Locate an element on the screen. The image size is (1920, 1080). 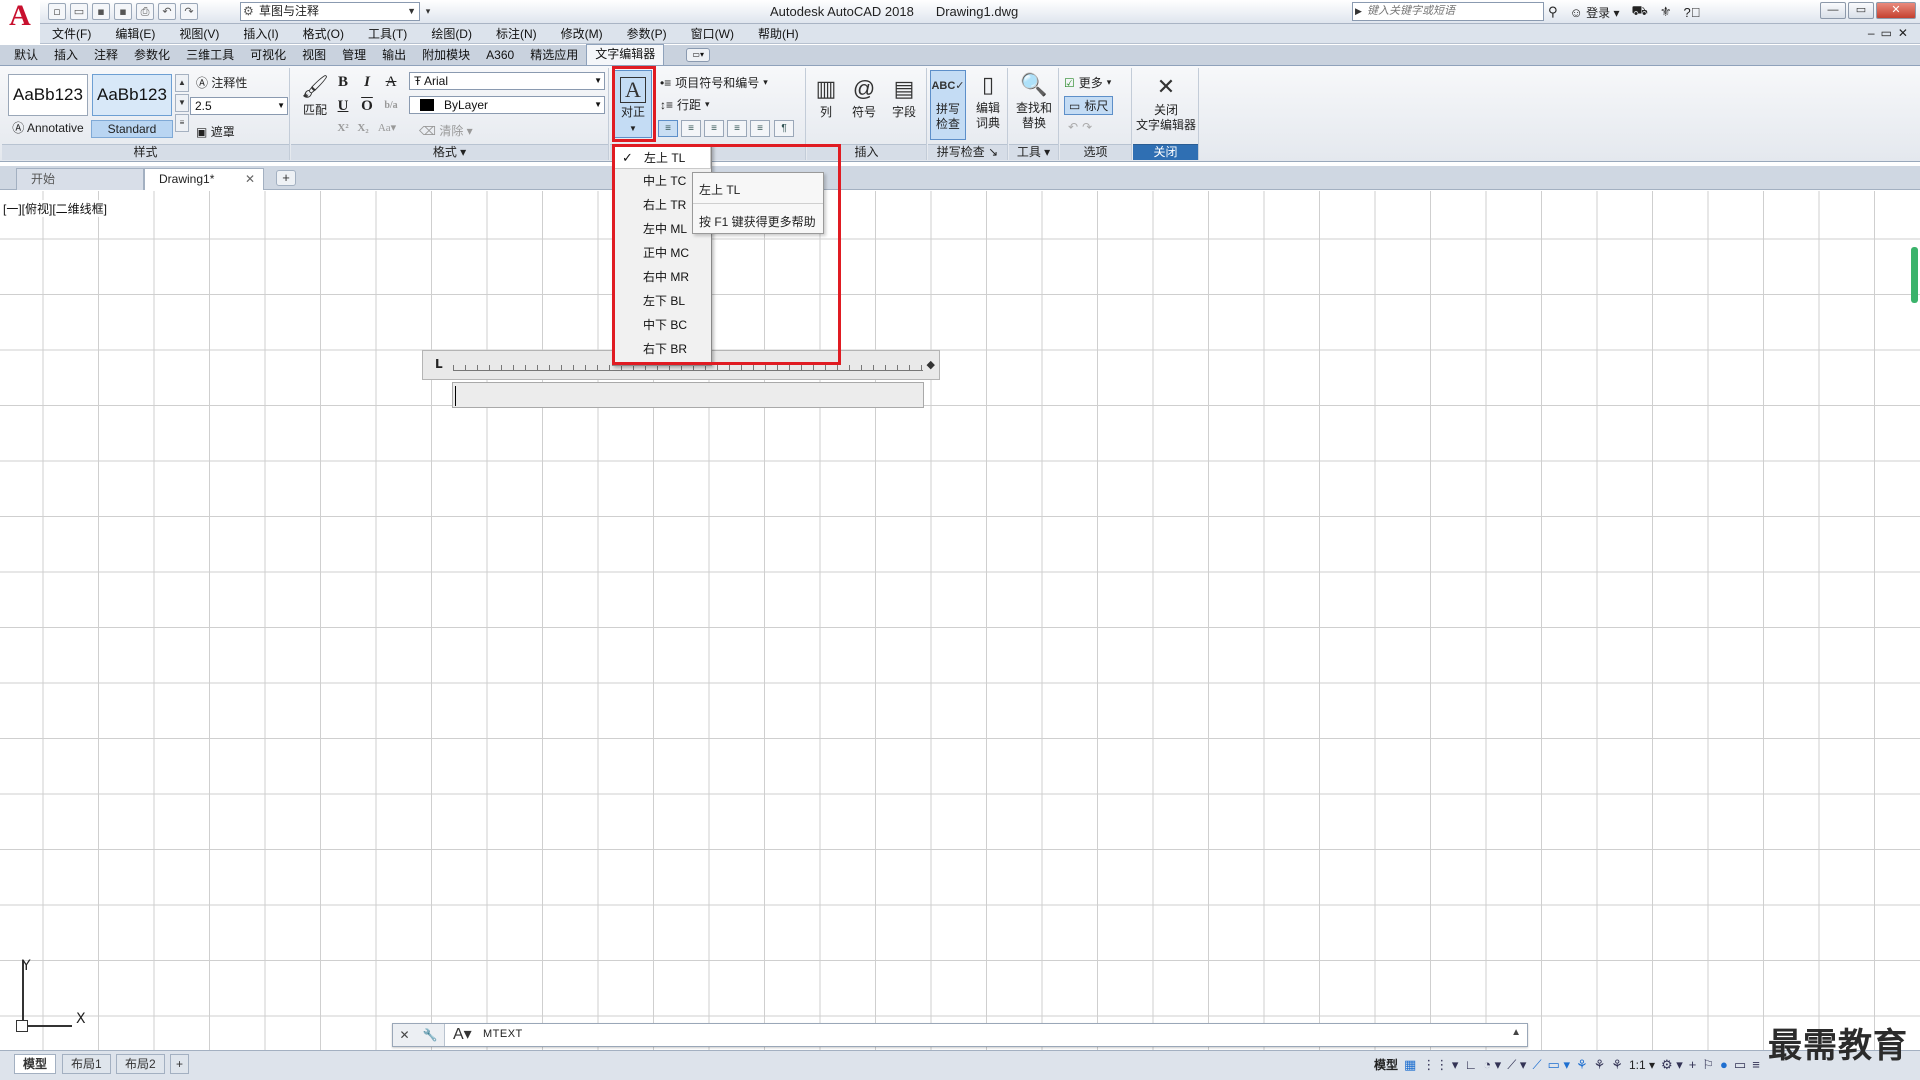
field-button: ▤ 字段 is located at coordinates (904, 97).